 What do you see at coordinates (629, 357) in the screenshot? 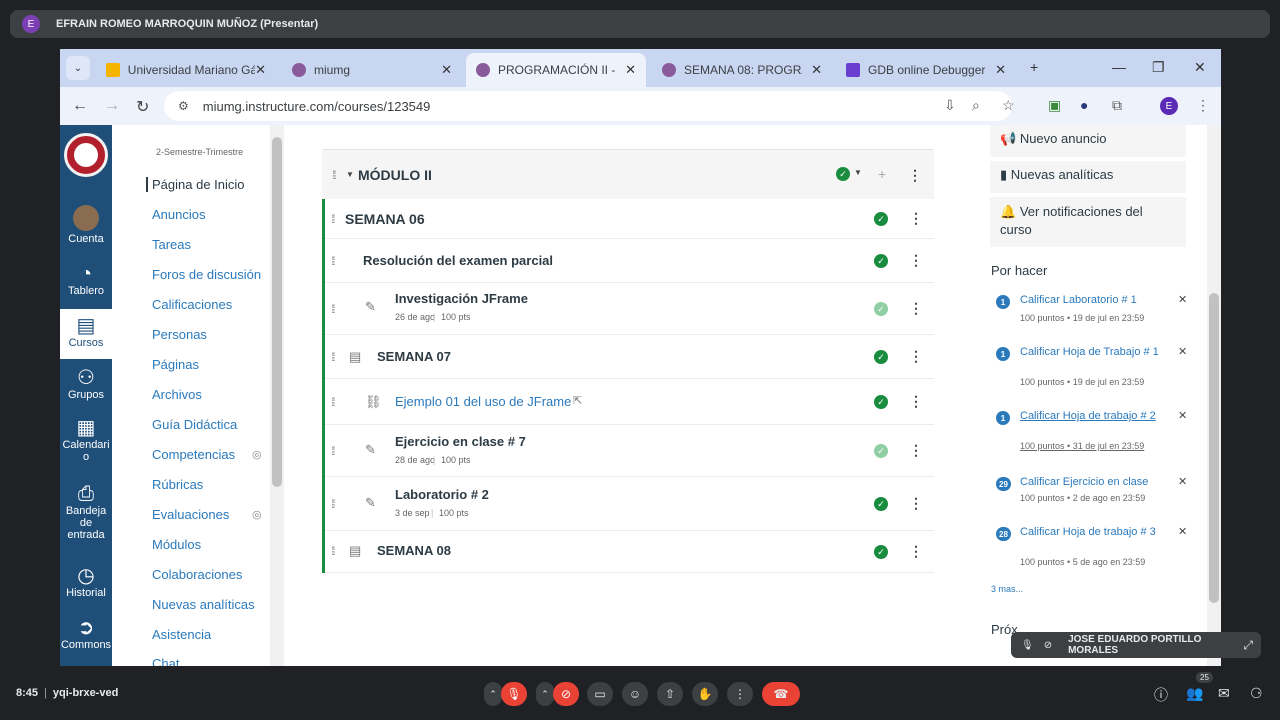
I see `module-item: ⁞⁞ ▤ SEMANA 07 ✓ ⋮` at bounding box center [629, 357].